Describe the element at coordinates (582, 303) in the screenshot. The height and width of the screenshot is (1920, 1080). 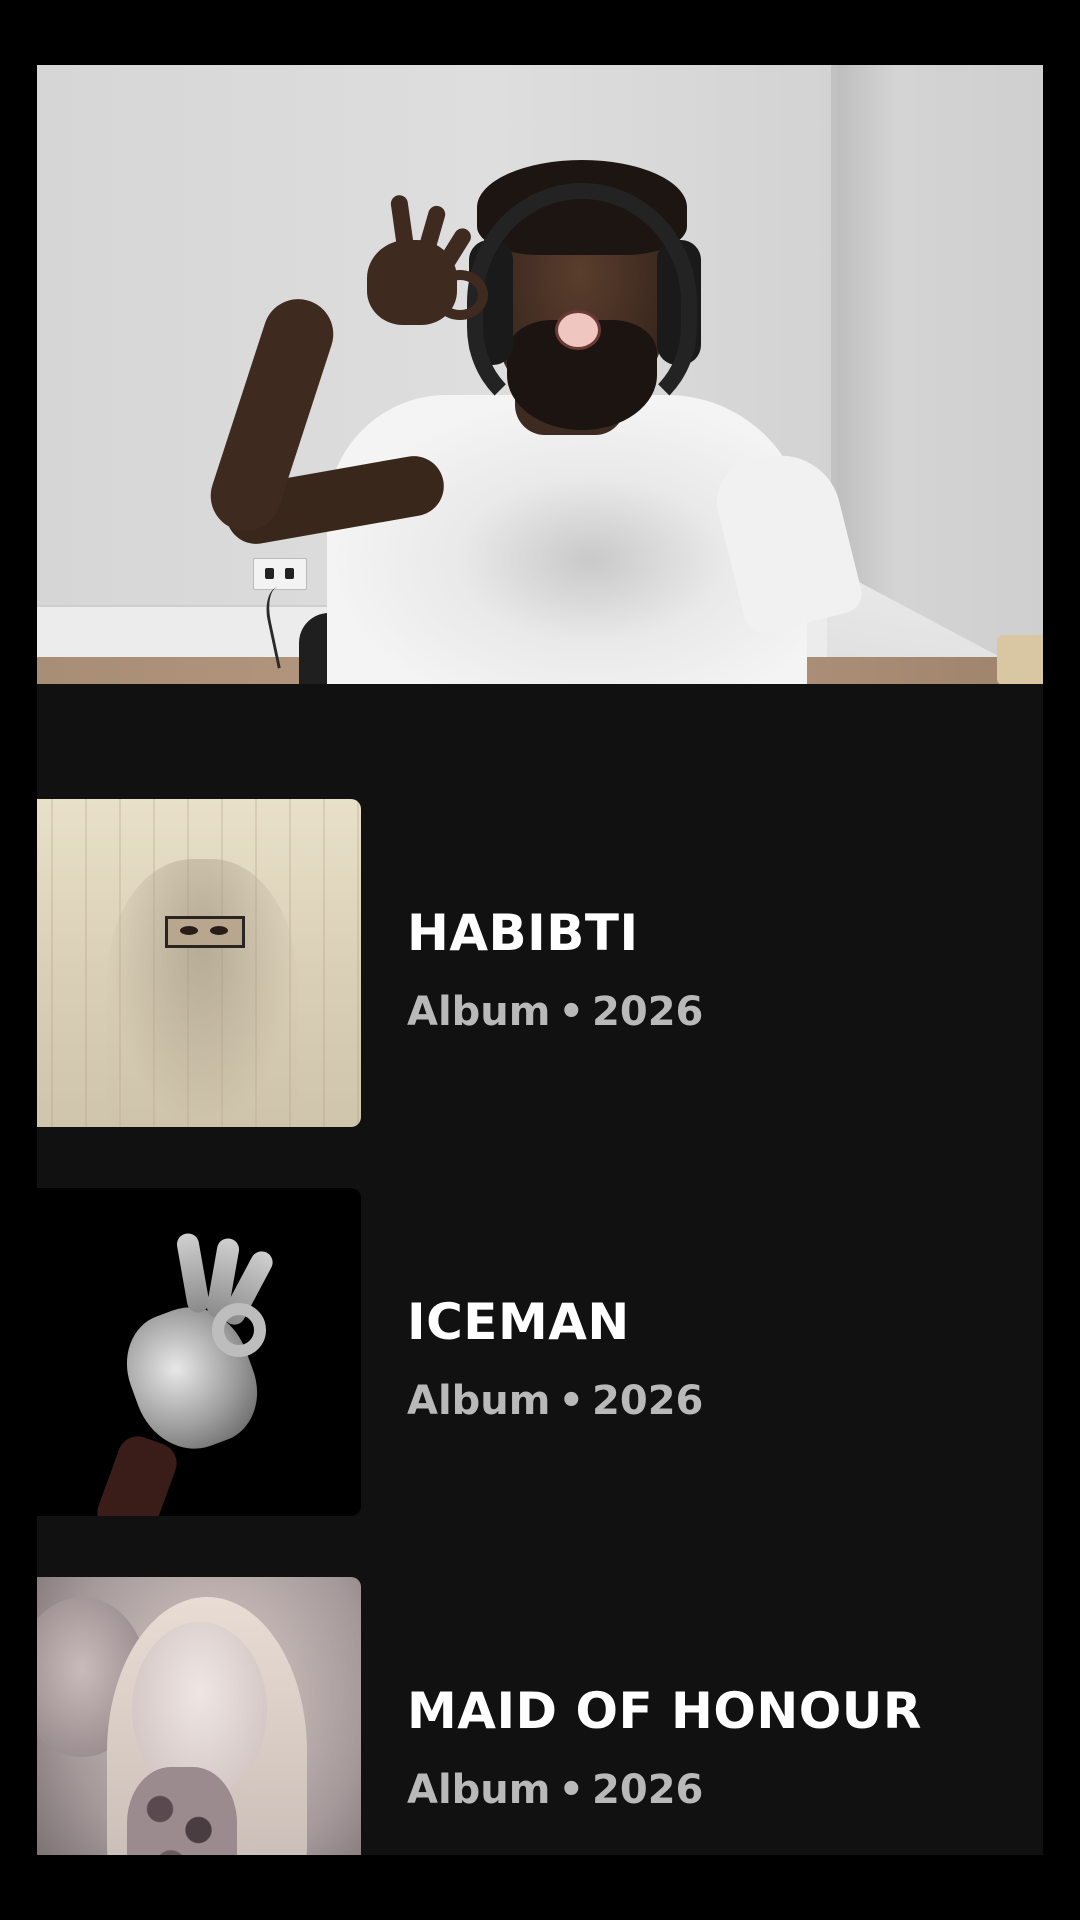
I see `headphones-icon` at that location.